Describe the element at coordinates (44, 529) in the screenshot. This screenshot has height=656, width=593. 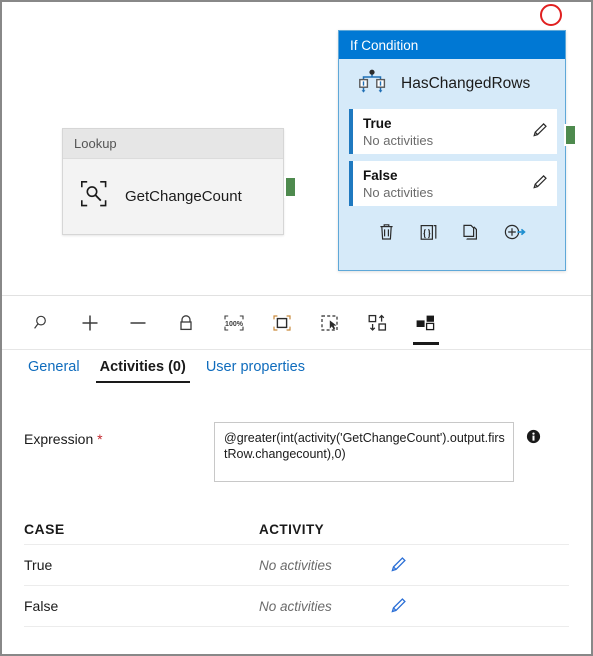
I see `column-header-case: CASE` at that location.